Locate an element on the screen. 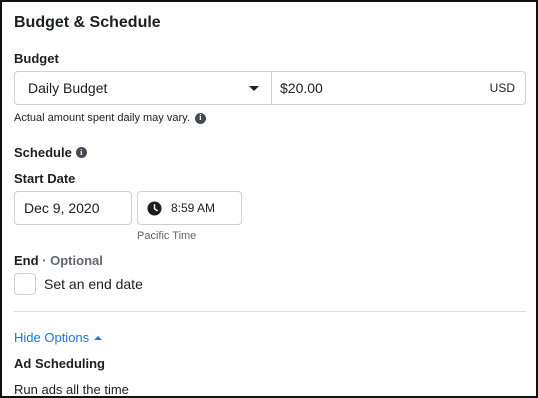 The width and height of the screenshot is (538, 398). caret-down-icon is located at coordinates (254, 88).